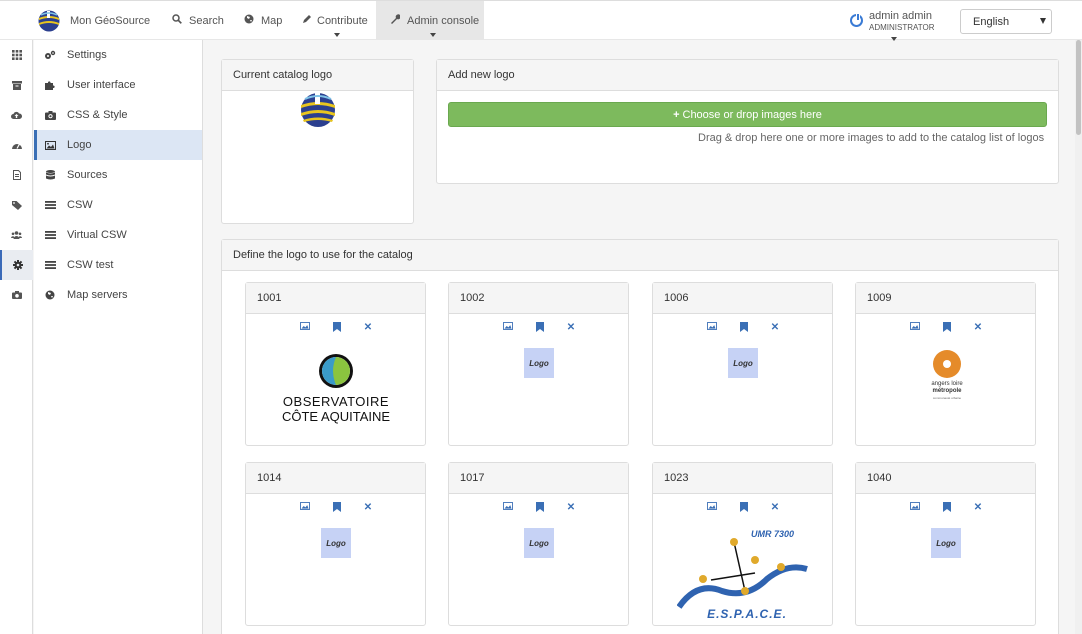  Describe the element at coordinates (747, 614) in the screenshot. I see `espace-text: E.S.P.A.C.E.` at that location.